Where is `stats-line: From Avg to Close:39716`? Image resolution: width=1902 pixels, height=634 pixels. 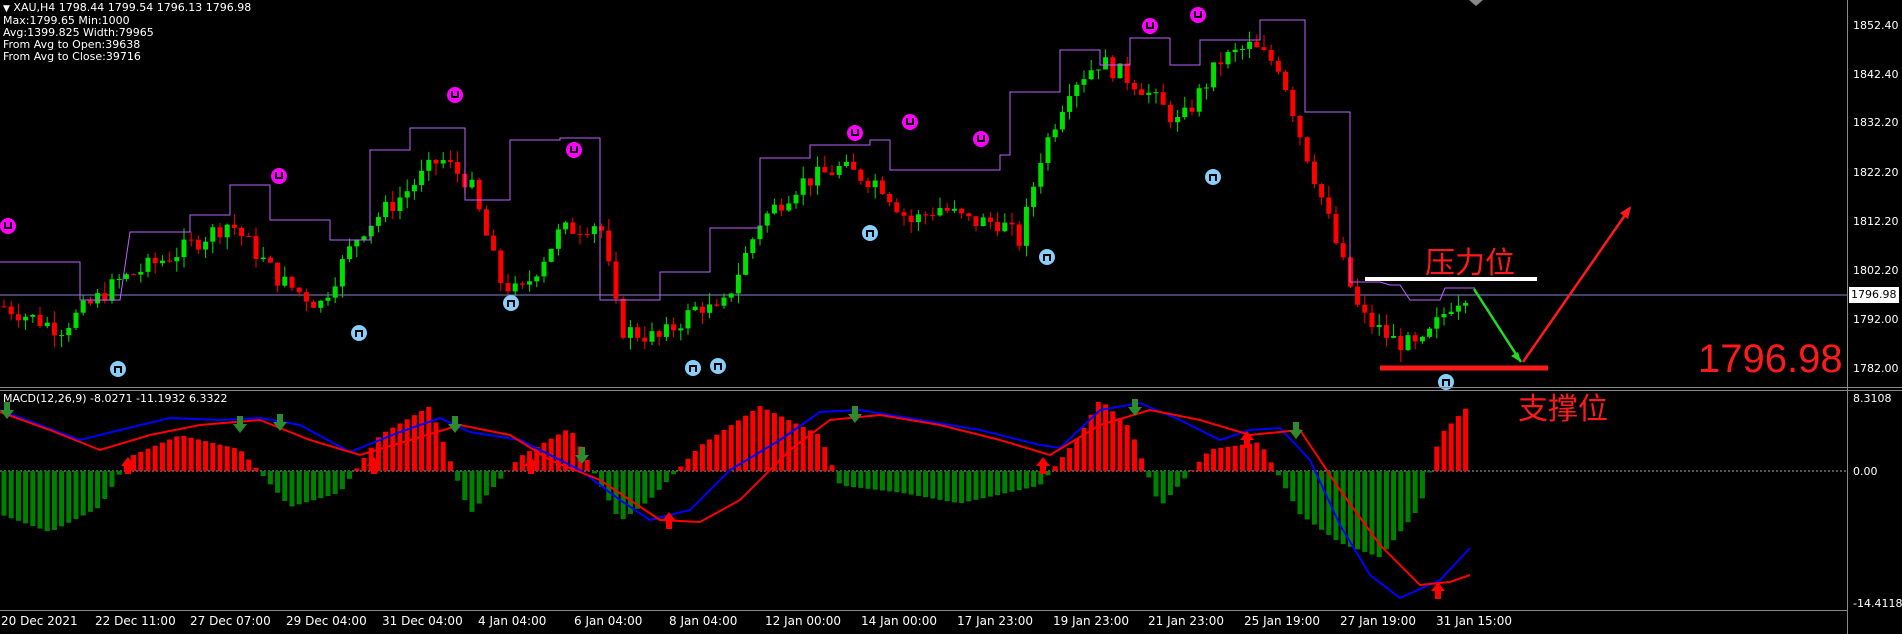
stats-line: From Avg to Close:39716 is located at coordinates (72, 56).